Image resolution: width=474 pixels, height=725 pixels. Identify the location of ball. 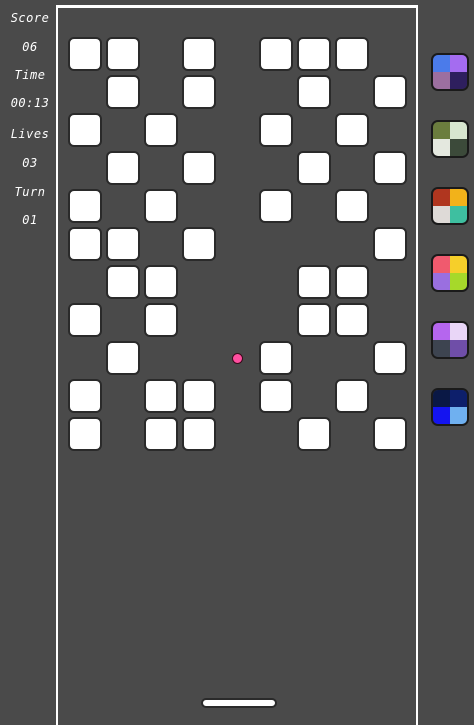
(237, 358).